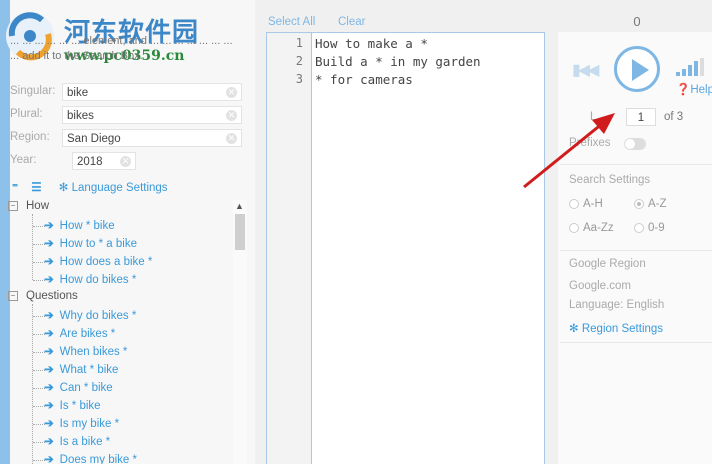  I want to click on clear-button: Clear, so click(351, 22).